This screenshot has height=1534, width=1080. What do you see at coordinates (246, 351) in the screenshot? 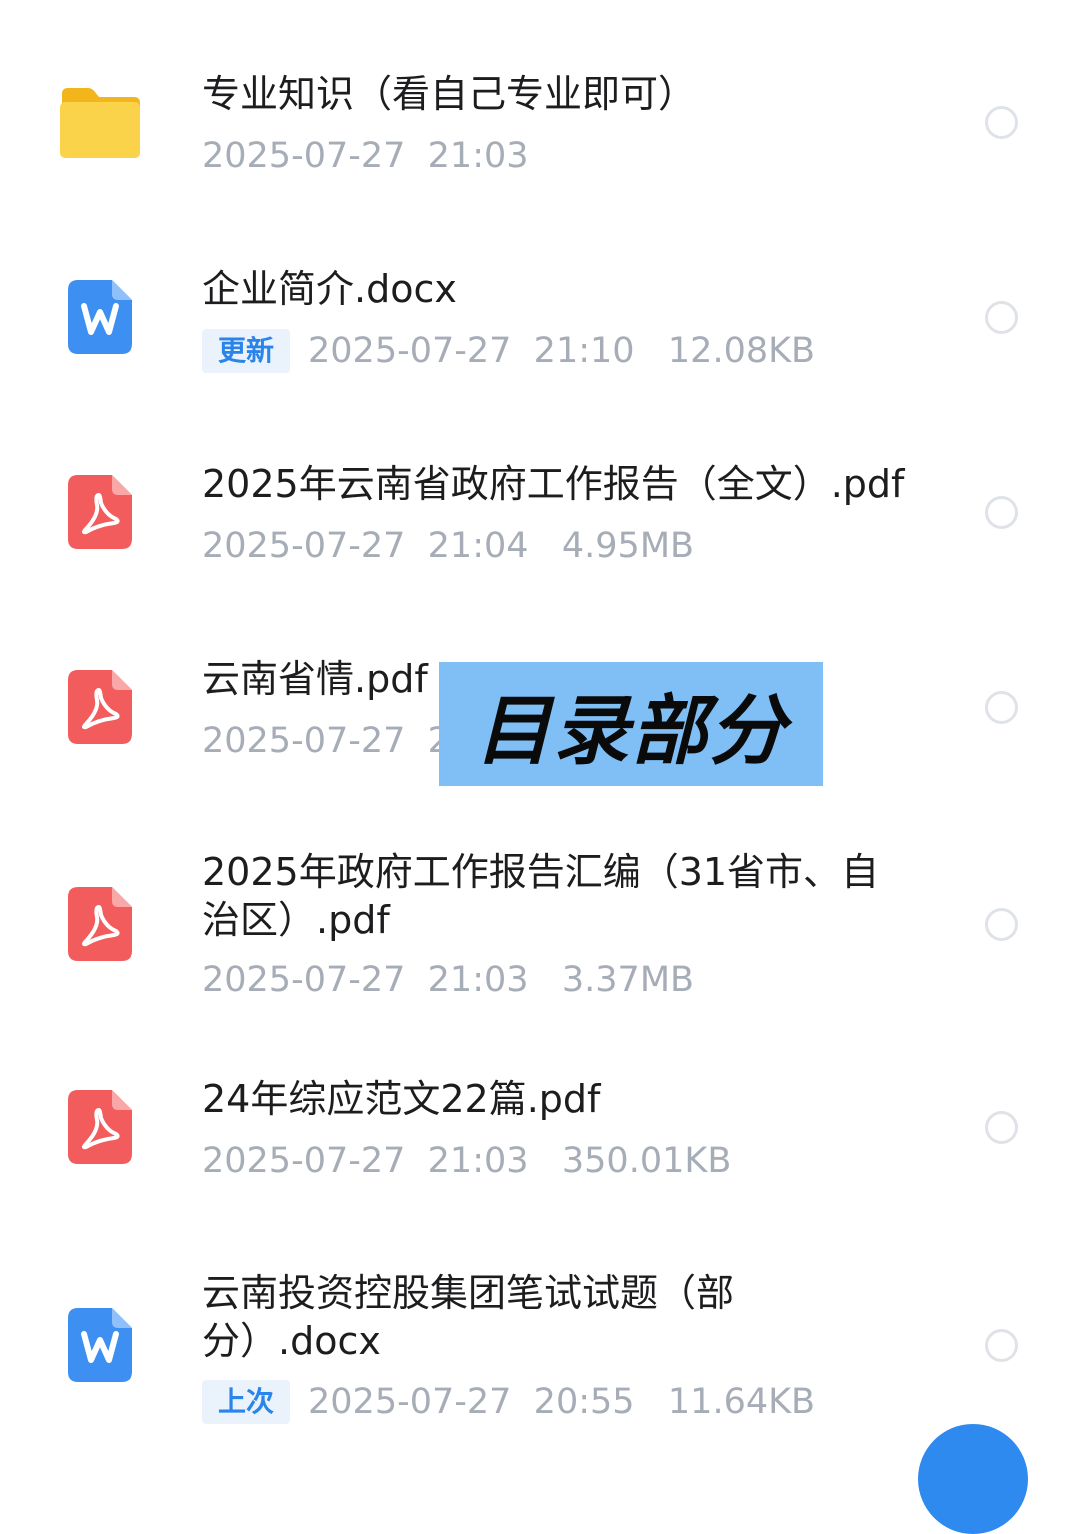
I see `status-badge: 更新` at bounding box center [246, 351].